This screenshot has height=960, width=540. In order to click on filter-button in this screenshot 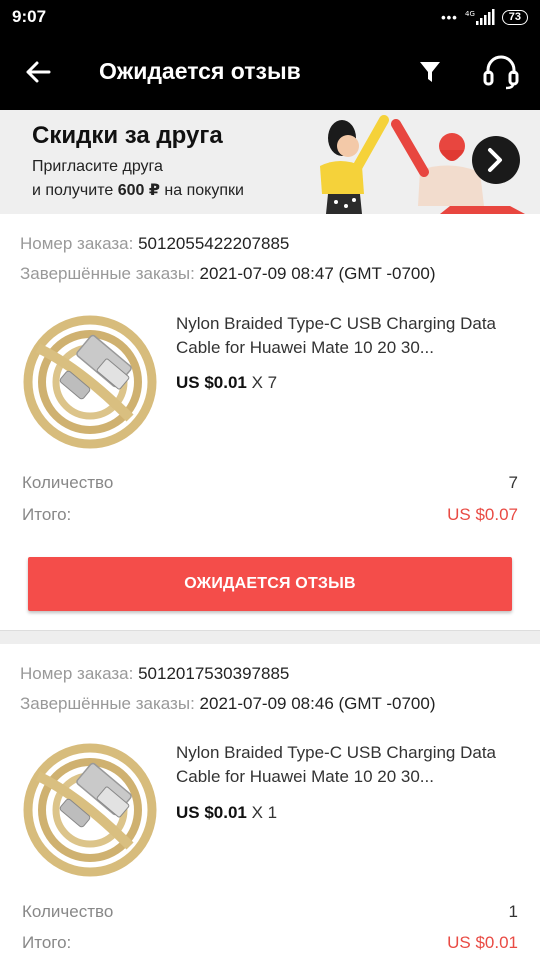, I will do `click(430, 72)`.